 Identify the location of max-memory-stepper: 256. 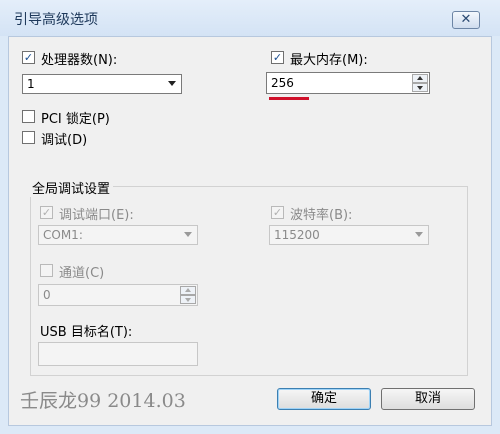
(348, 83).